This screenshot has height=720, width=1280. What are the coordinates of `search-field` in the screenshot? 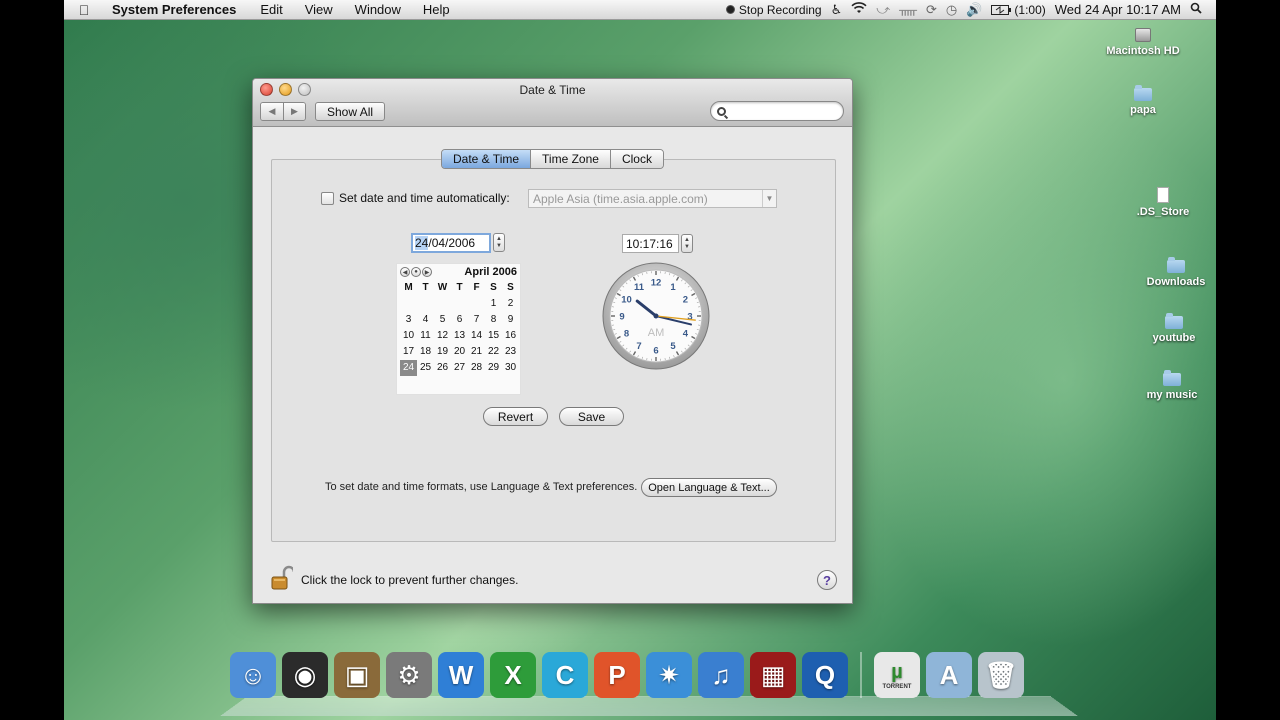 It's located at (777, 111).